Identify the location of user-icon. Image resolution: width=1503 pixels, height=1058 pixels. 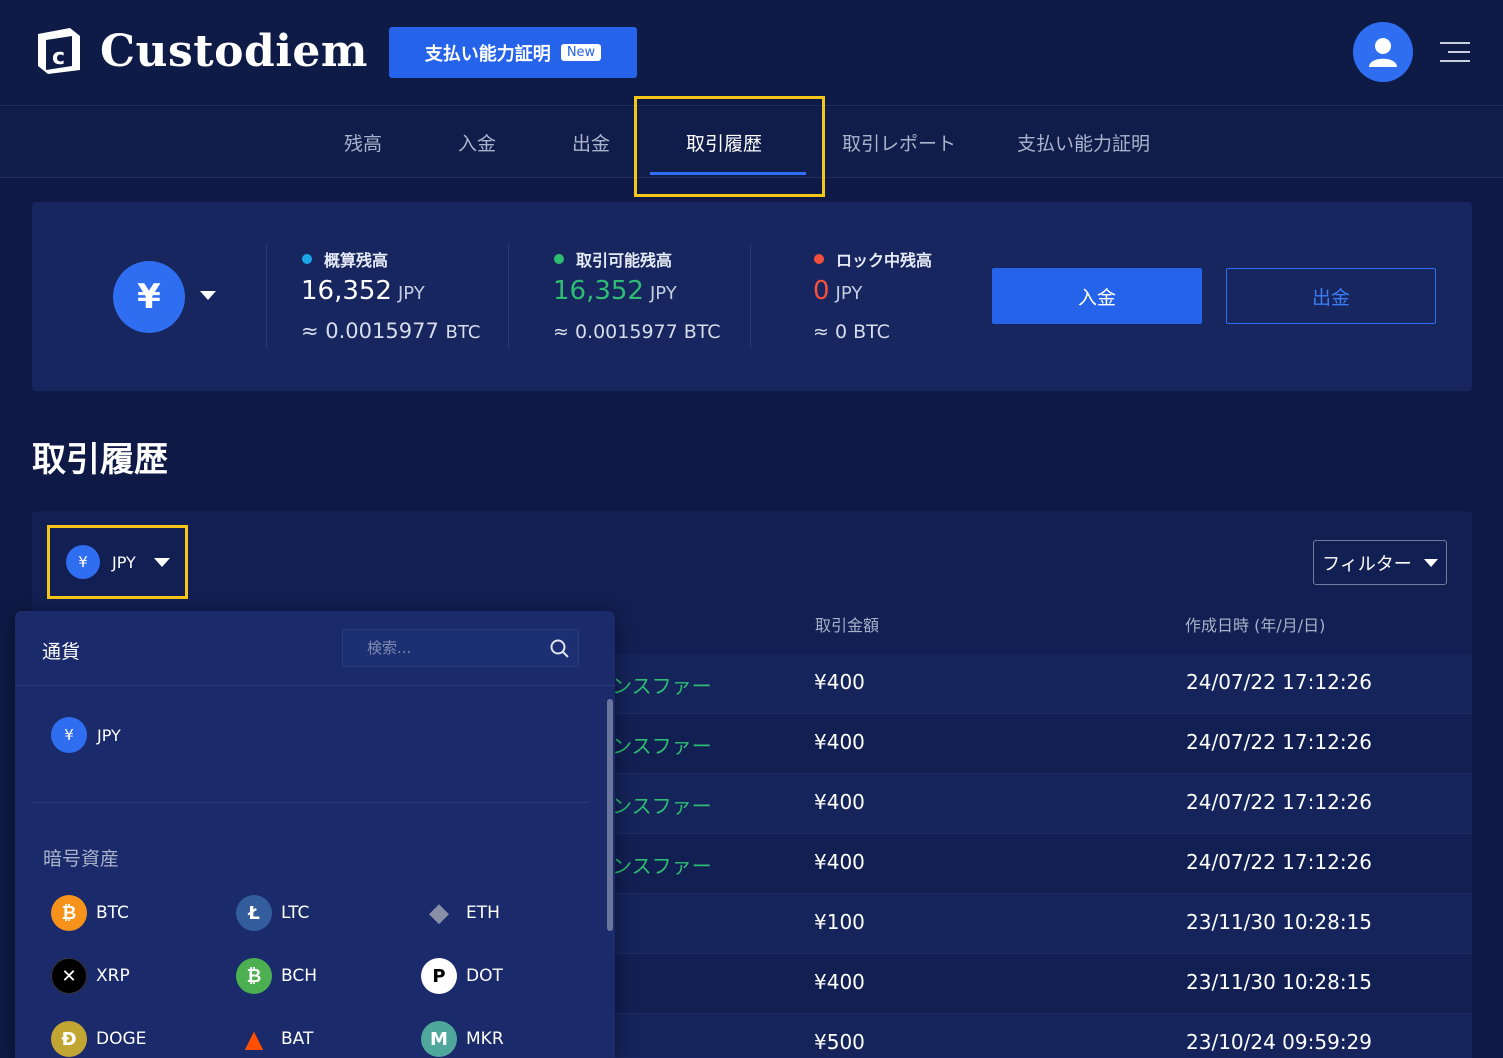
(1383, 52).